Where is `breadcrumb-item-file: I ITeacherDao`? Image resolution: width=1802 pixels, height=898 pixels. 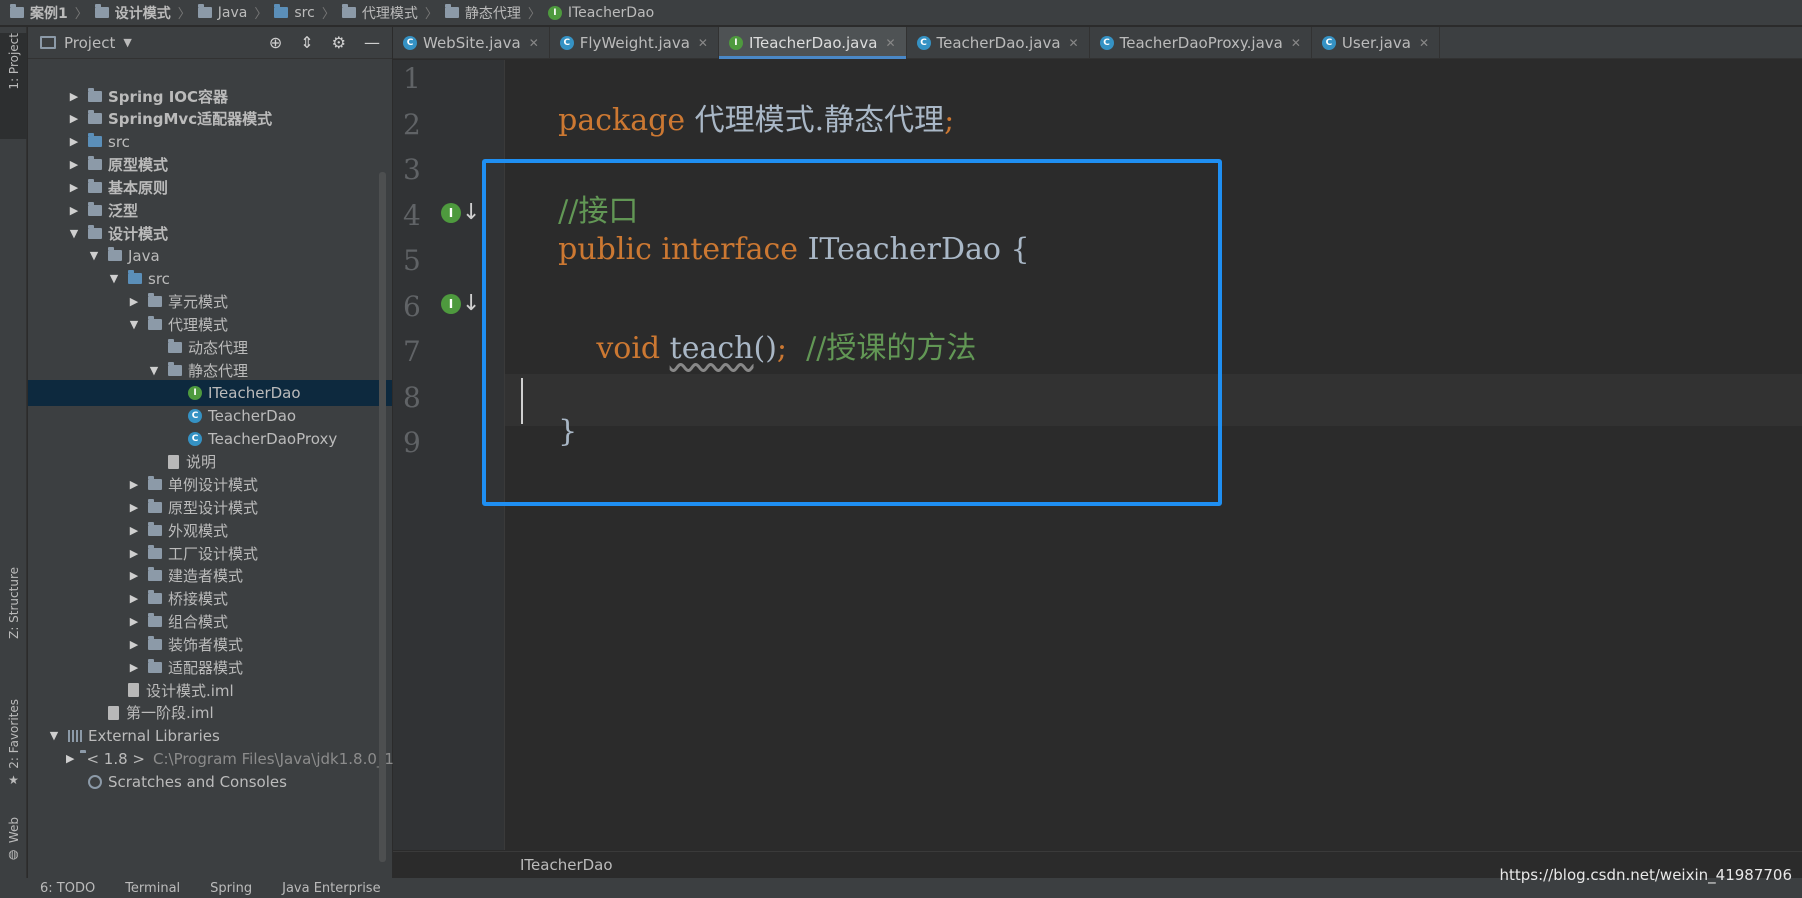 breadcrumb-item-file: I ITeacherDao is located at coordinates (600, 13).